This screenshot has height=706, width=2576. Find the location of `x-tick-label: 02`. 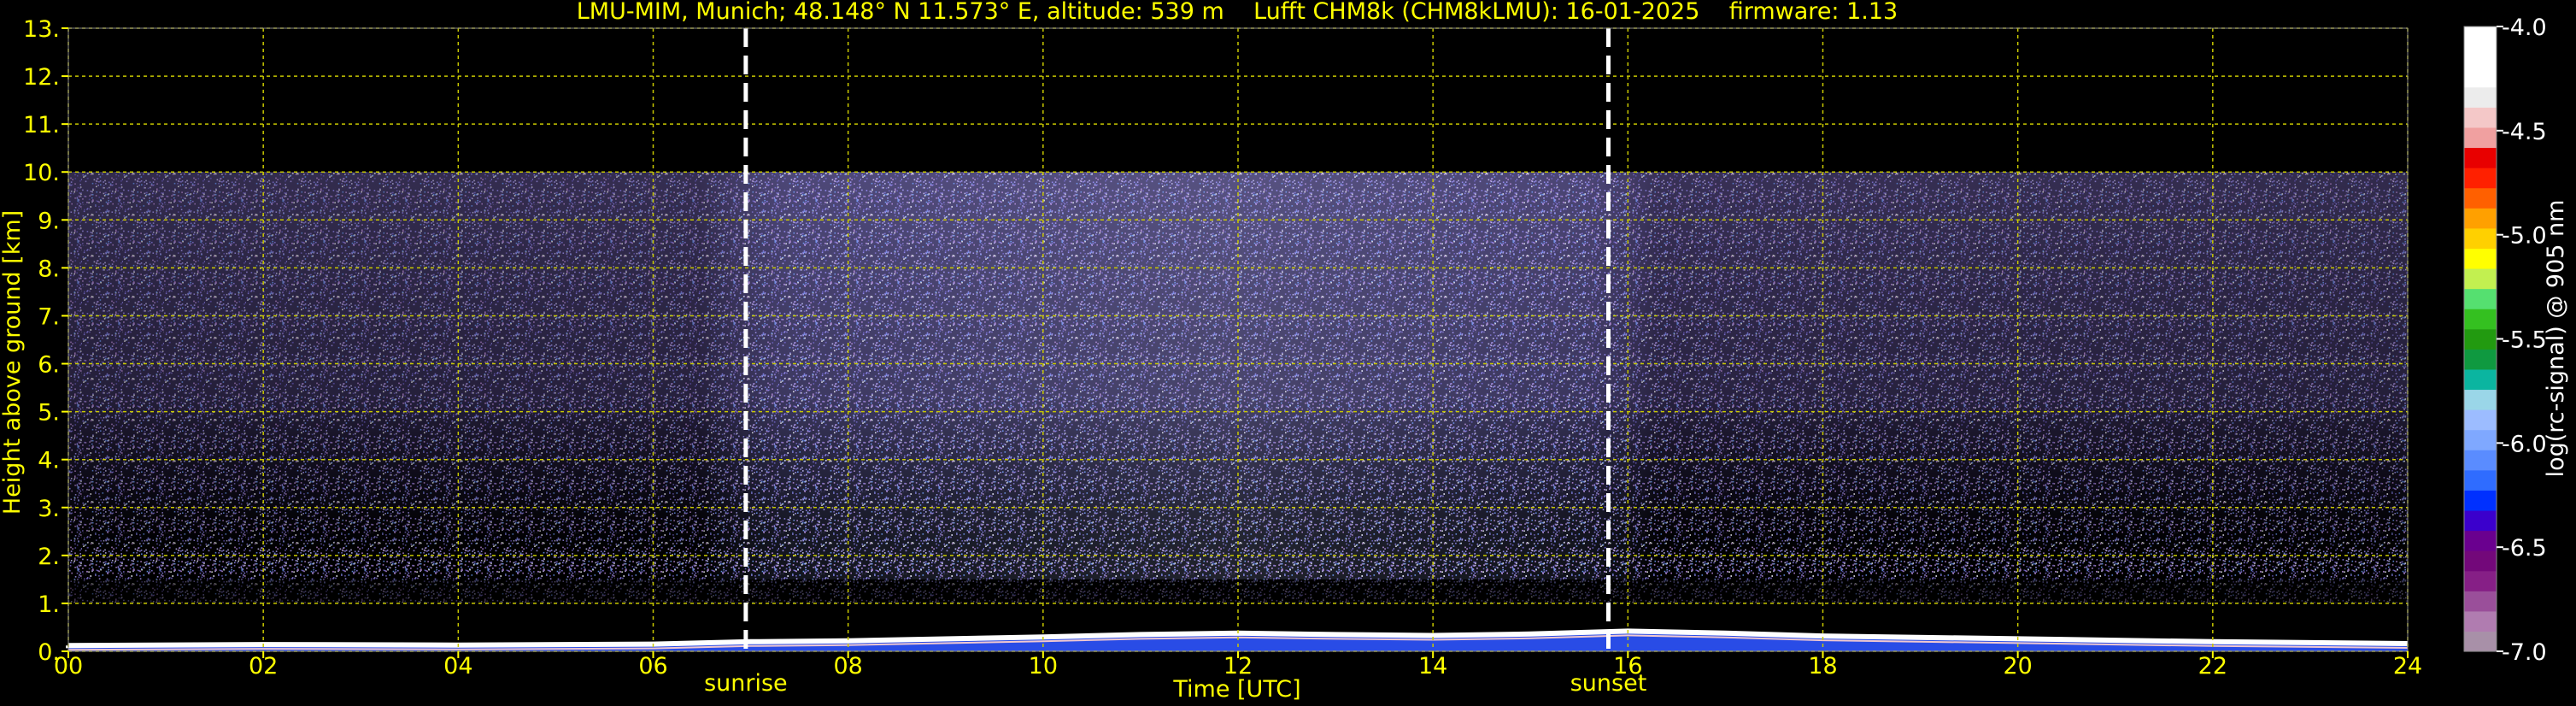

x-tick-label: 02 is located at coordinates (263, 666).